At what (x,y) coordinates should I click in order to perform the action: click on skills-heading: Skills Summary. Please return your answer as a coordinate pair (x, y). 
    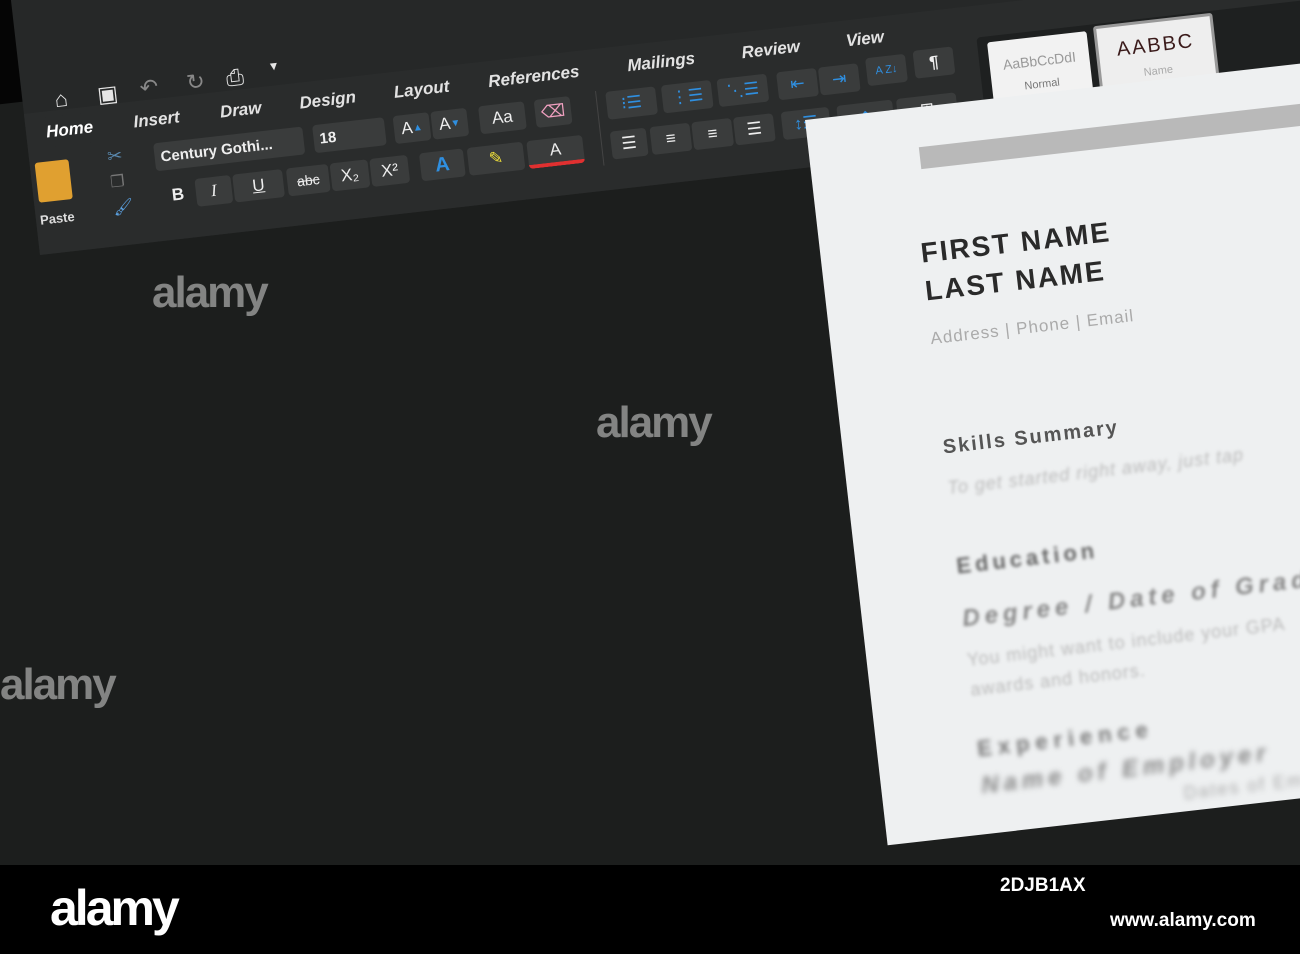
    Looking at the image, I should click on (1031, 438).